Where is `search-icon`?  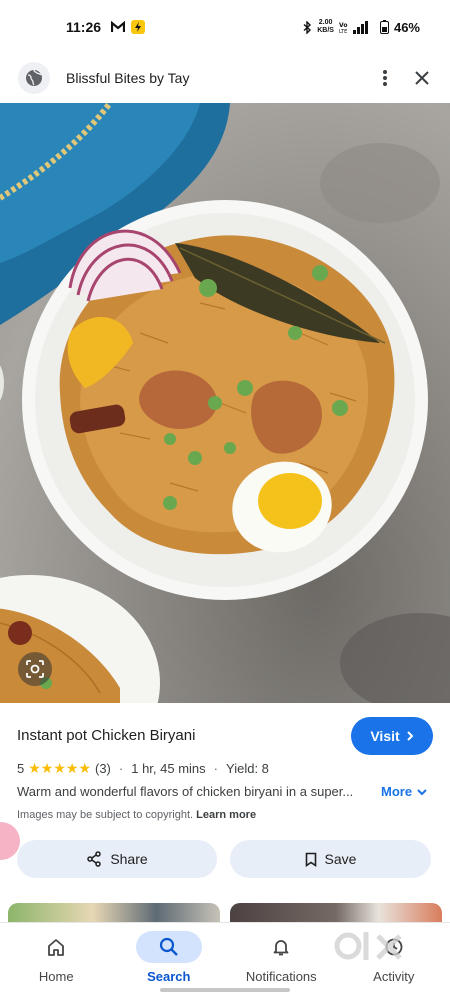
search-icon is located at coordinates (168, 946).